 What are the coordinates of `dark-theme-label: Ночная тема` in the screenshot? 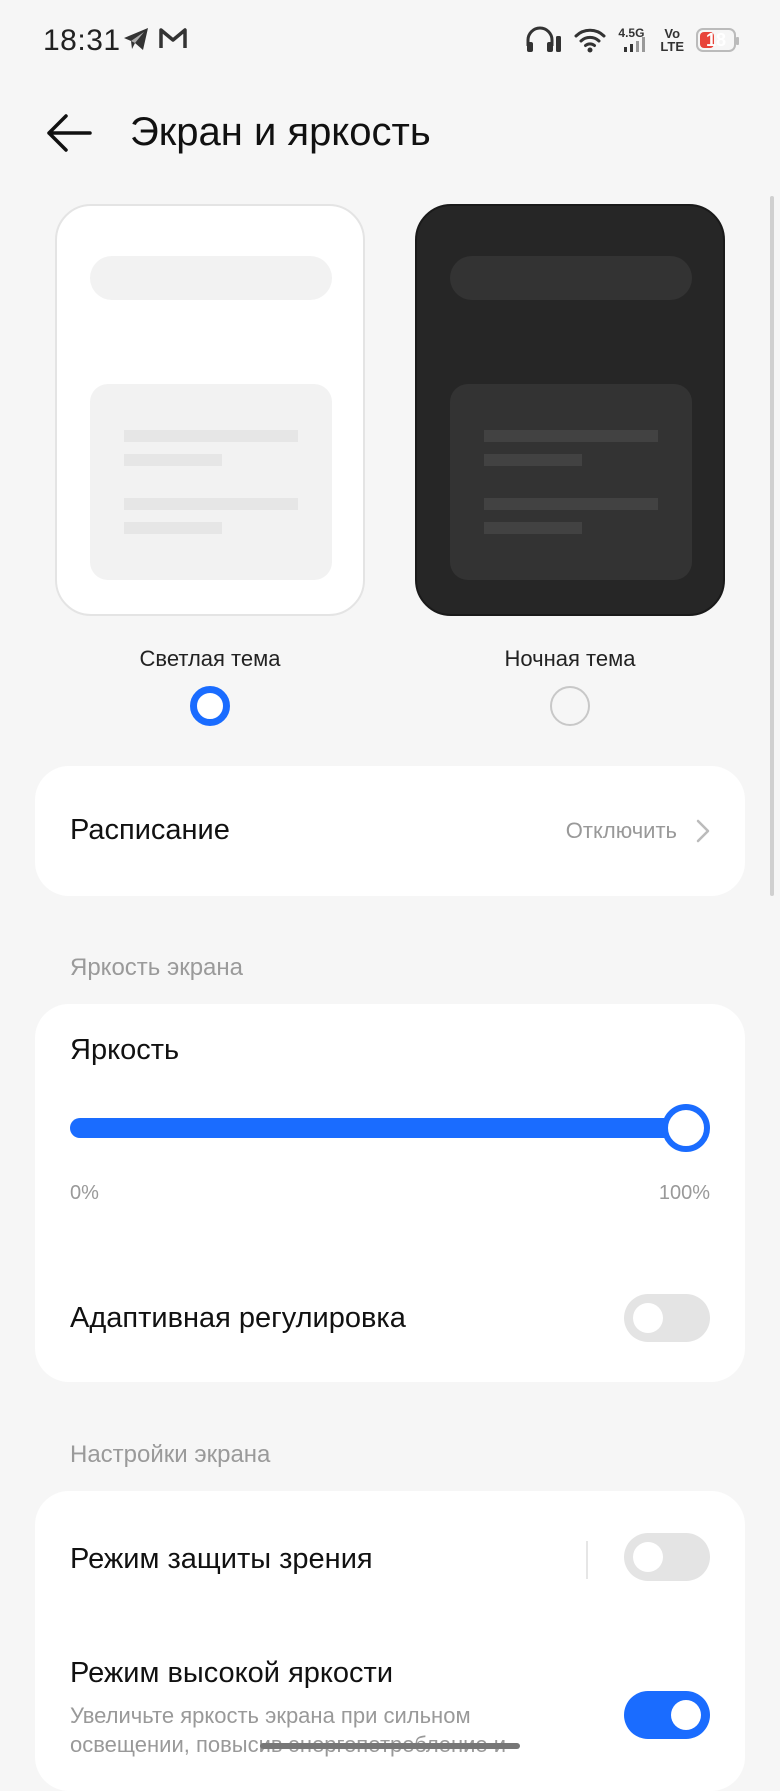 It's located at (570, 658).